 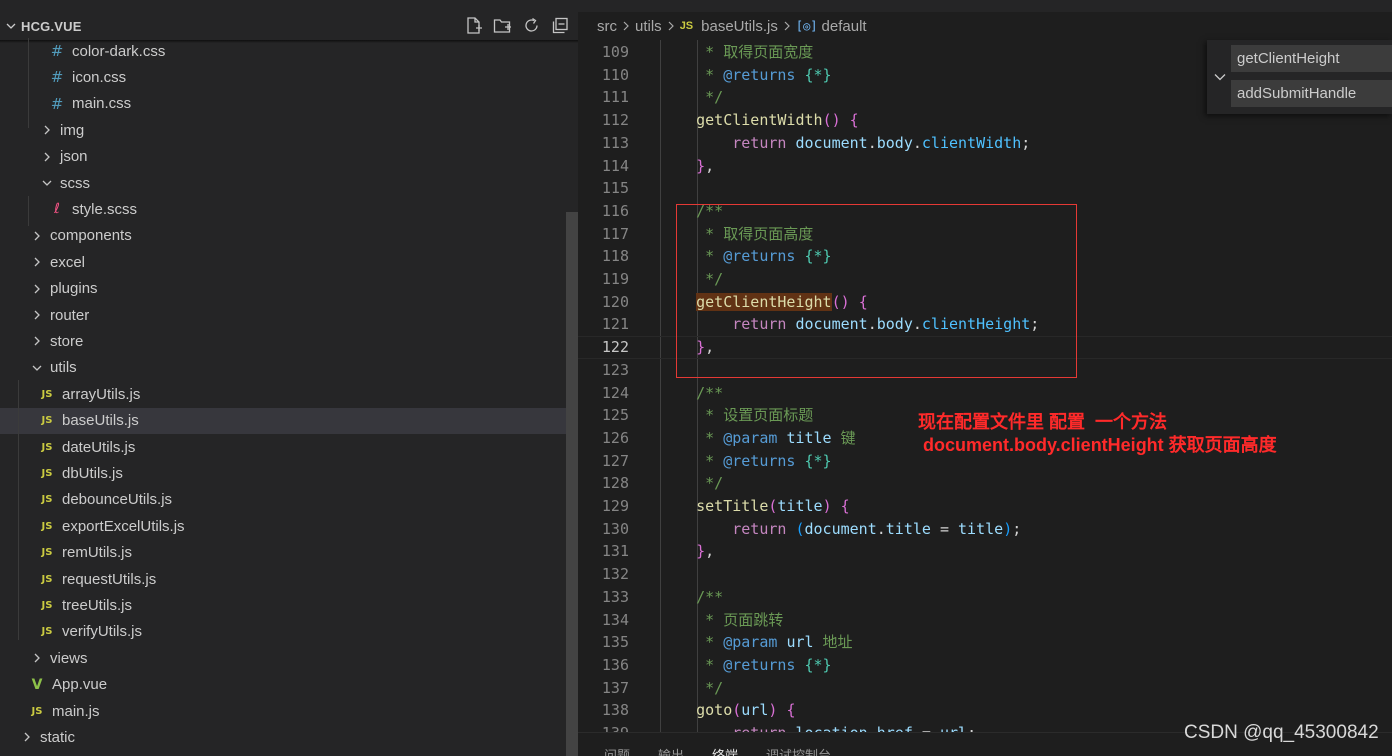 I want to click on code-line: 118 * @returns {*}, so click(x=985, y=256).